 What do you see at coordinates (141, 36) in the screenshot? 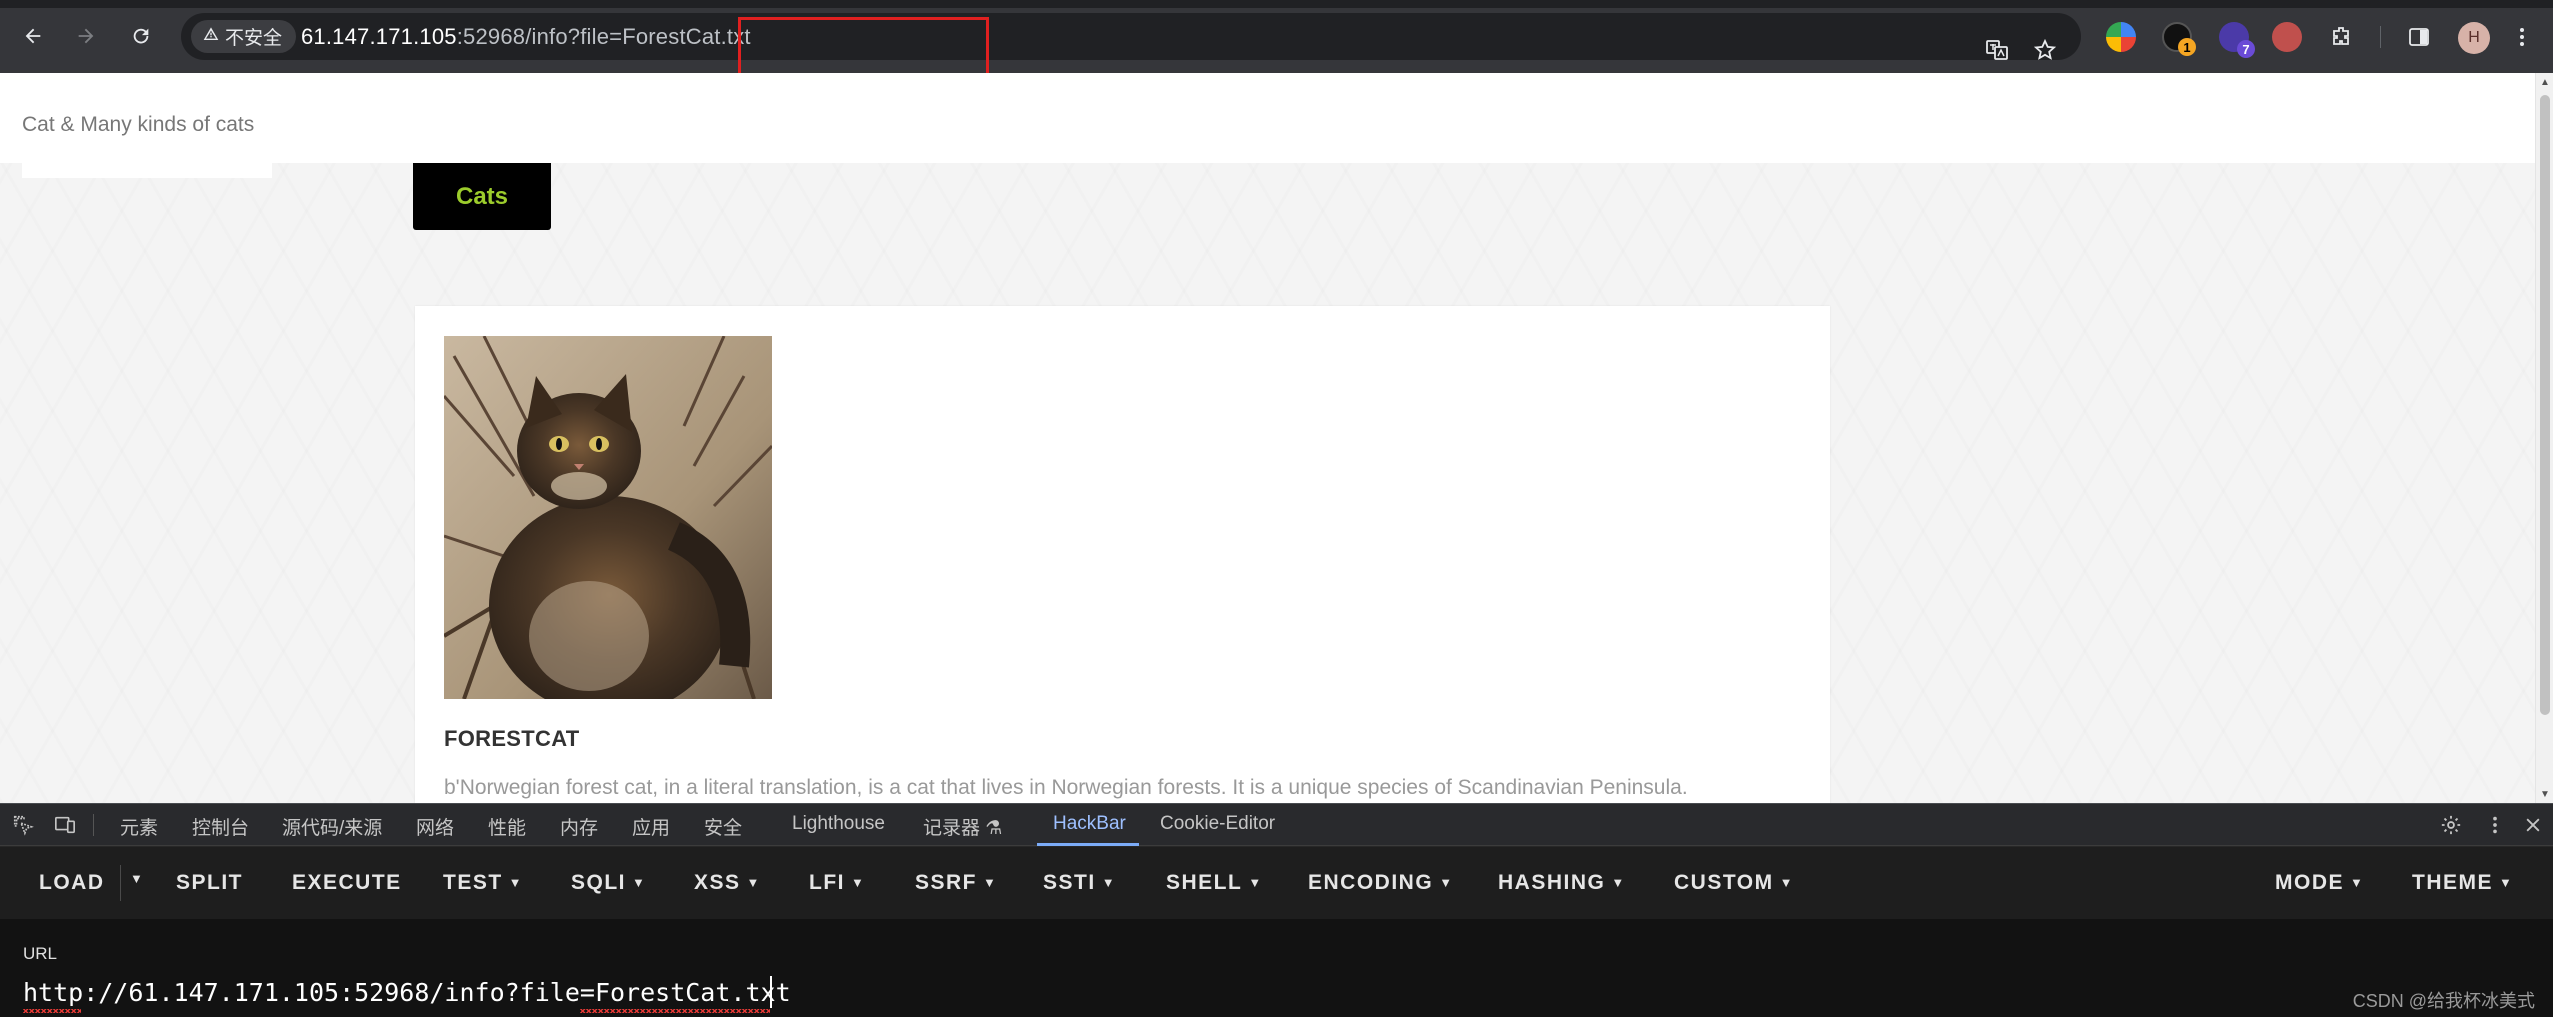
I see `reload-icon` at bounding box center [141, 36].